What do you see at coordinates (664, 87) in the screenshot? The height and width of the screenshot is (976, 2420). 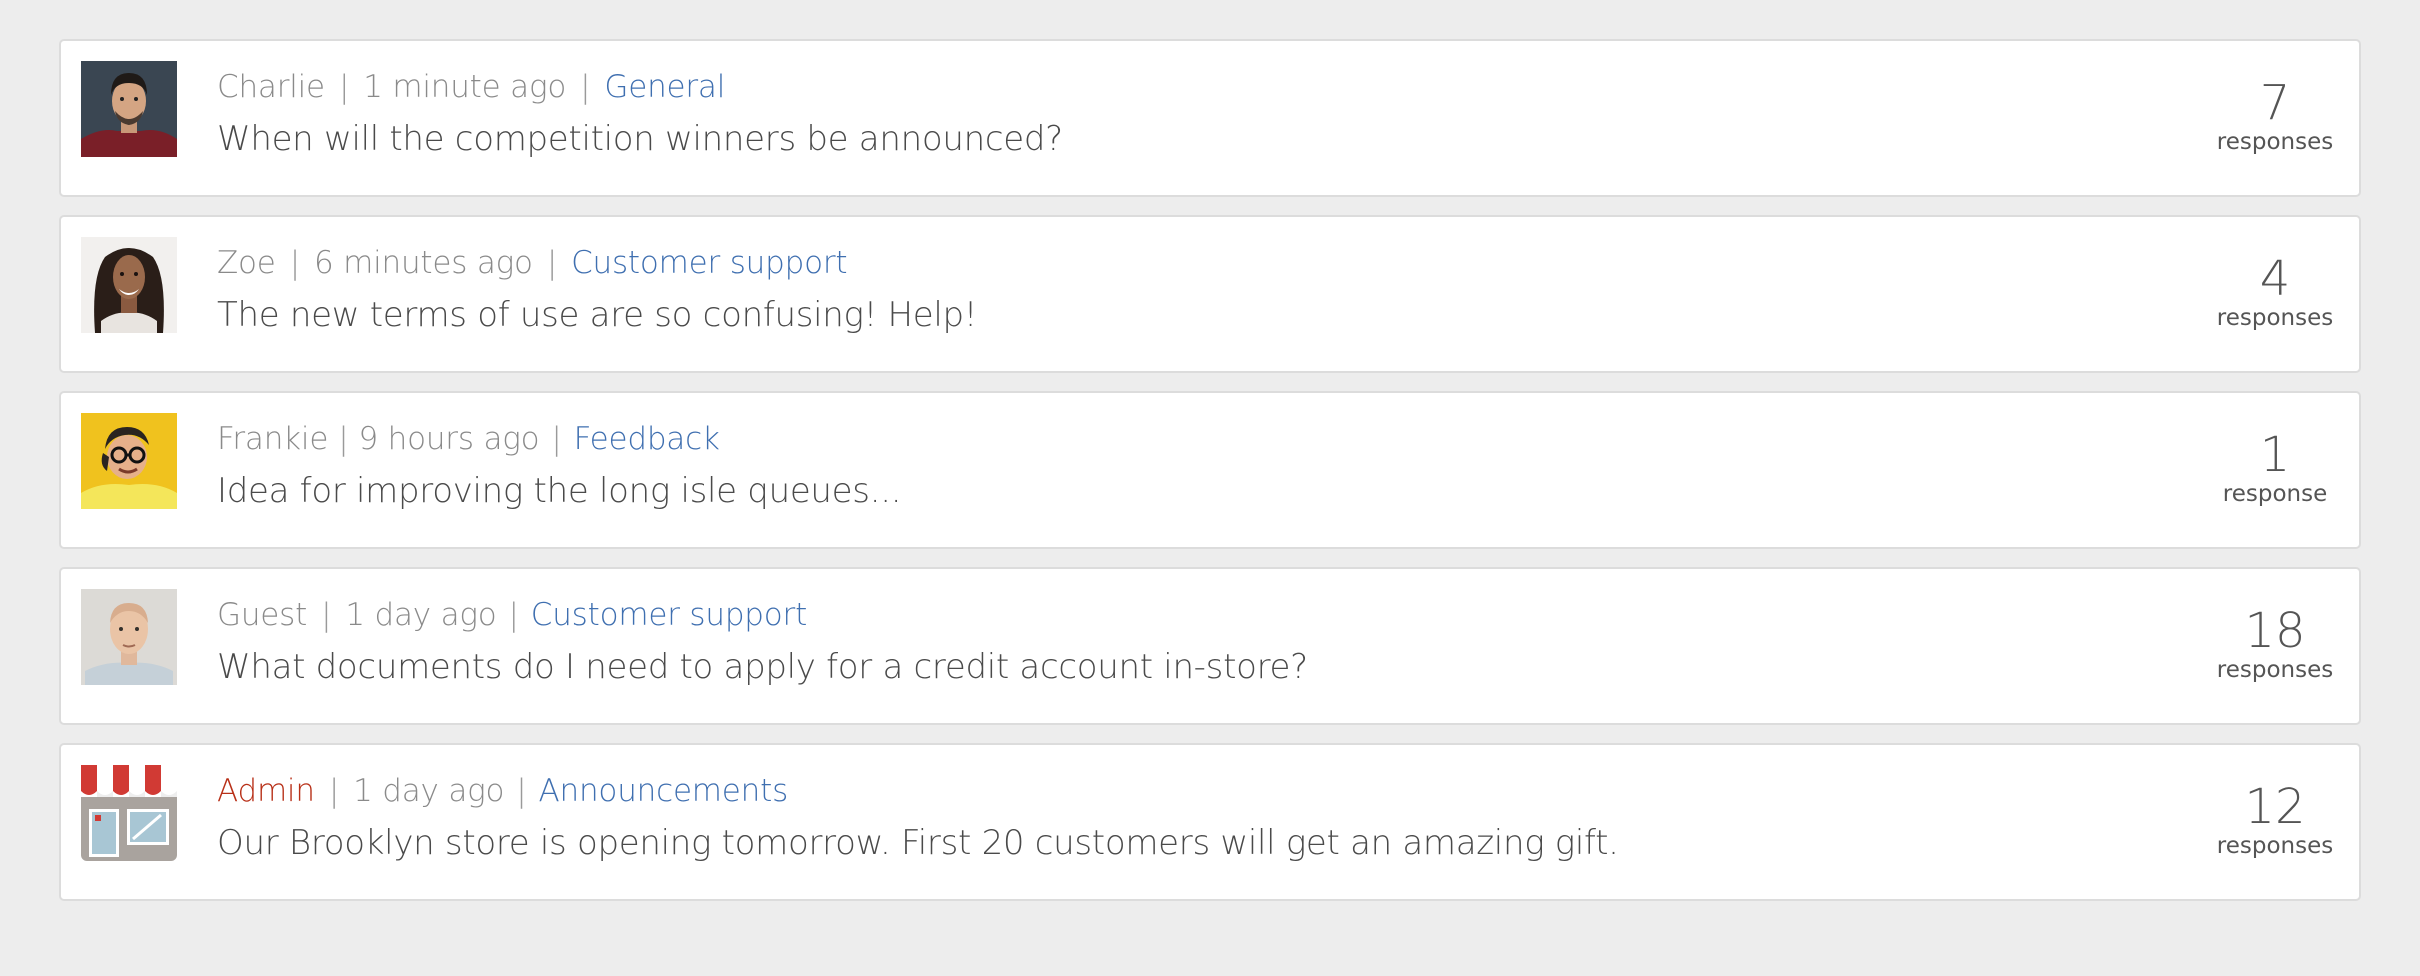 I see `category-link: General` at bounding box center [664, 87].